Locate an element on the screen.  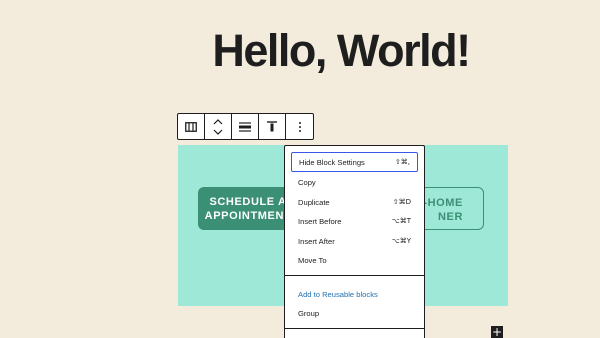
menu-item-shortcut: ⌥⌘T is located at coordinates (401, 221).